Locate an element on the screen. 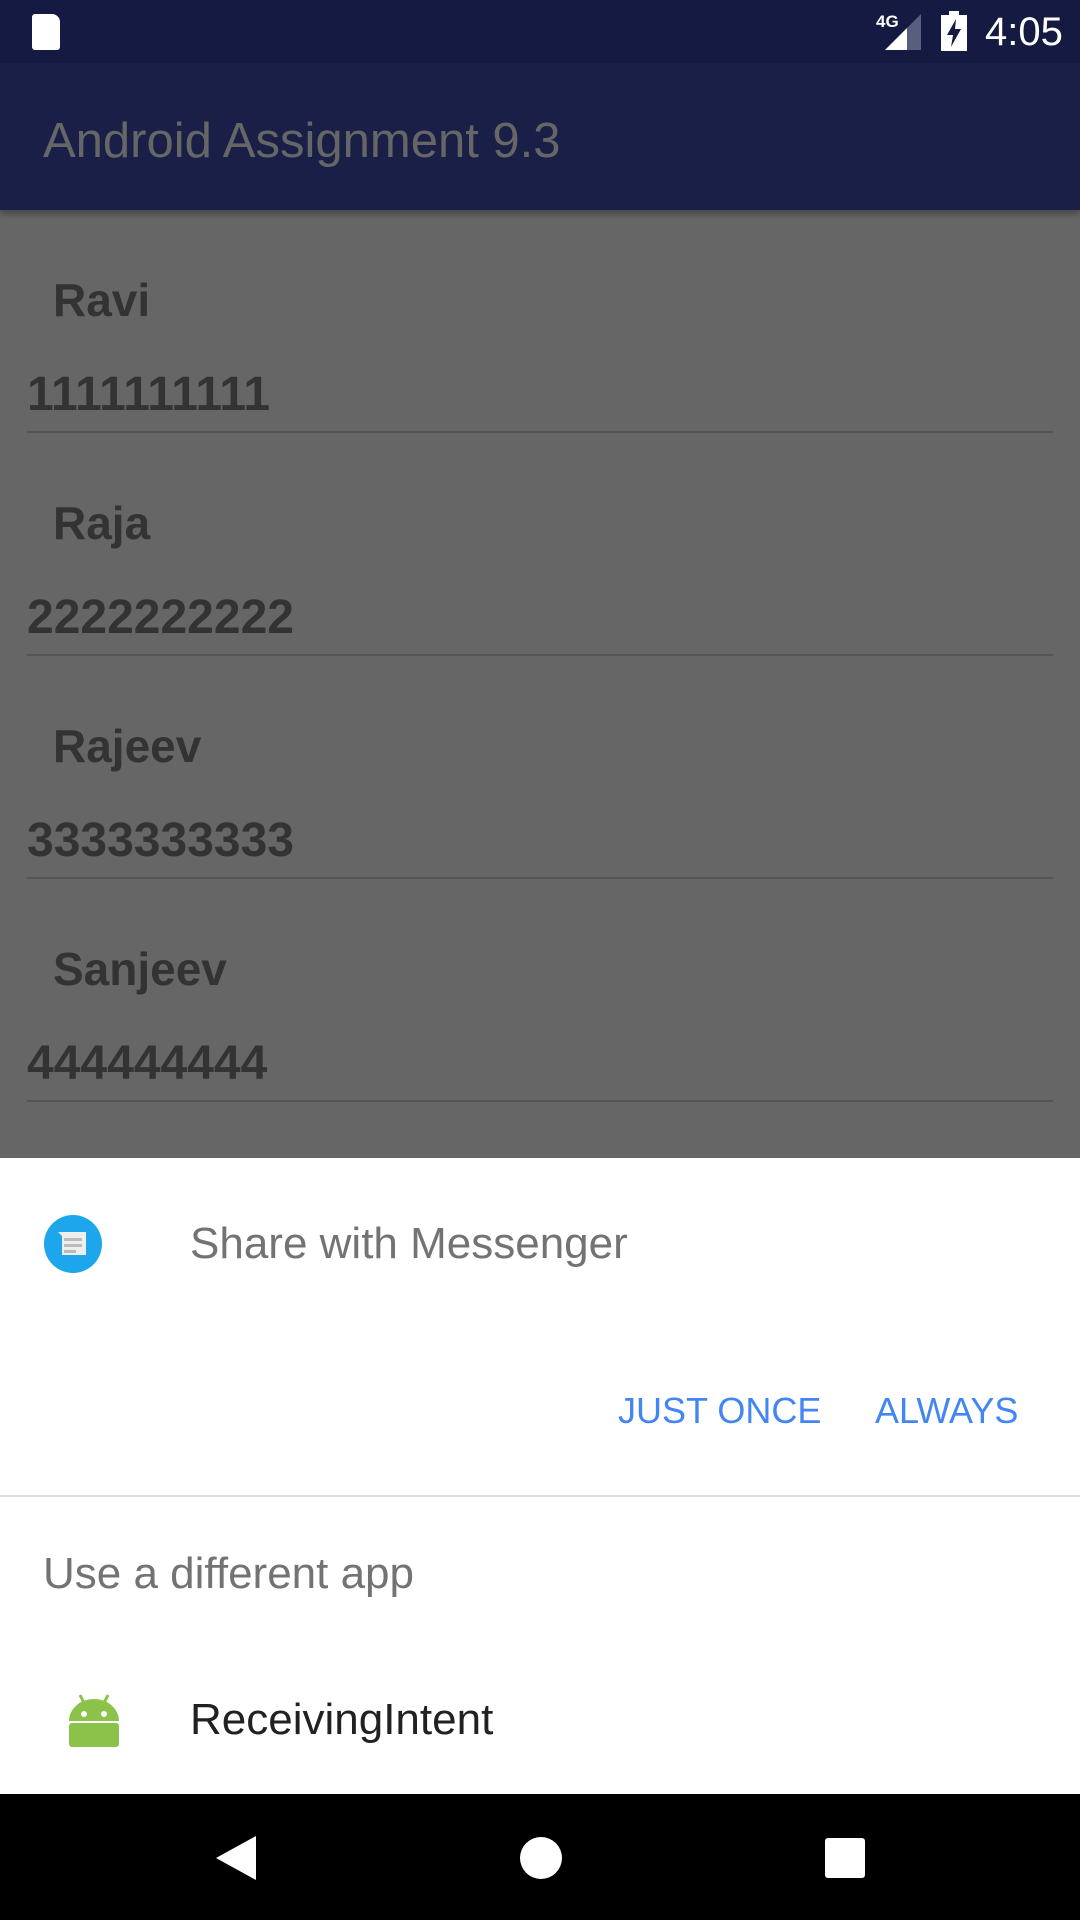  app-bar: Android Assignment 9.3 is located at coordinates (540, 136).